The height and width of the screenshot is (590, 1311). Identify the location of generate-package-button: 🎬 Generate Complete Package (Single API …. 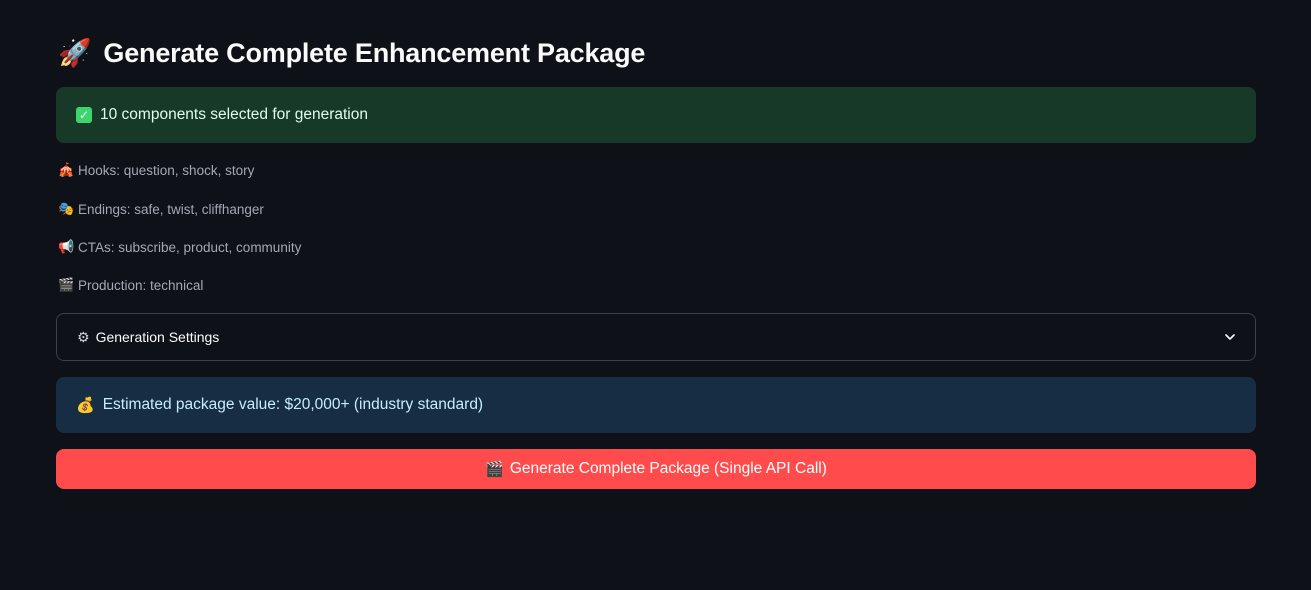
(656, 469).